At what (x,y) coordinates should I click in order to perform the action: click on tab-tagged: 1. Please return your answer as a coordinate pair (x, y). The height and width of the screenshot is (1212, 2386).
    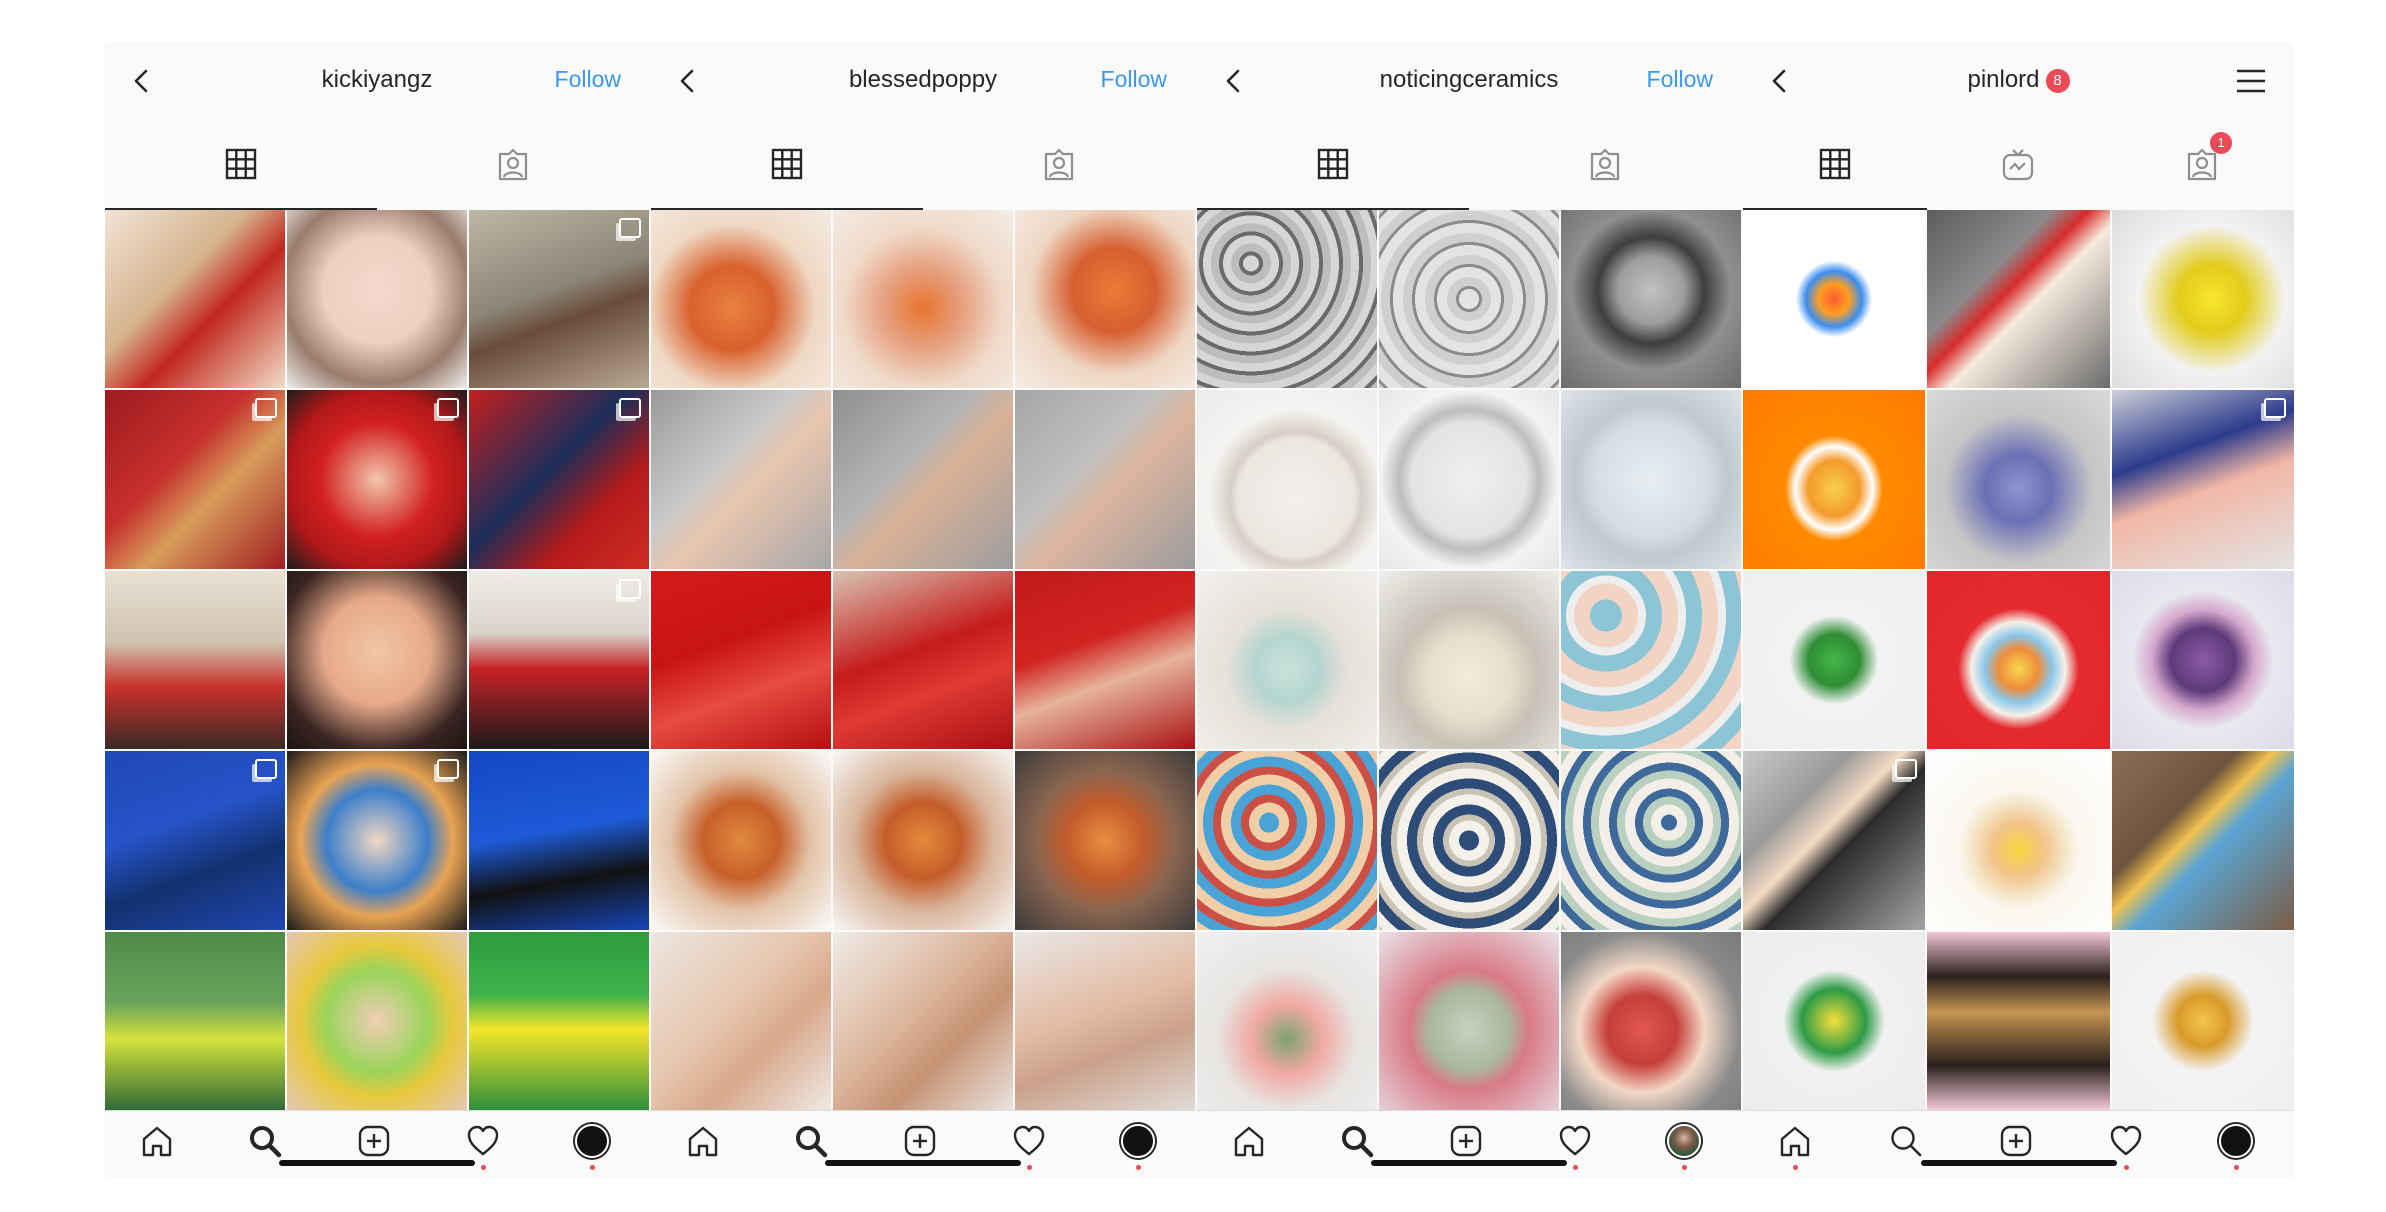
    Looking at the image, I should click on (2202, 165).